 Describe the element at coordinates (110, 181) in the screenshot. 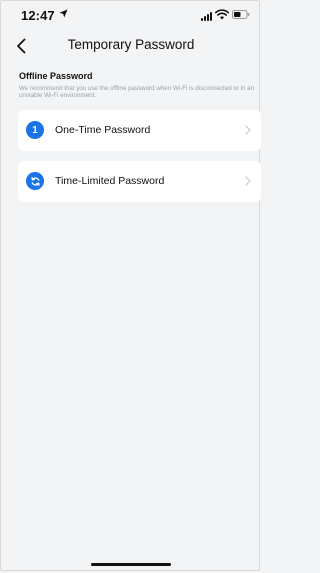

I see `option-label: Time-Limited Password` at that location.